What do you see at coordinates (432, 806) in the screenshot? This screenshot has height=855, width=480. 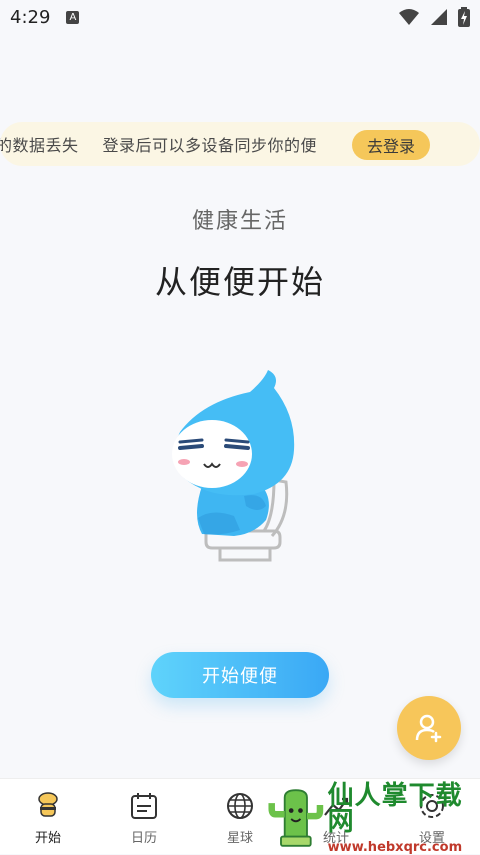 I see `gear-icon` at bounding box center [432, 806].